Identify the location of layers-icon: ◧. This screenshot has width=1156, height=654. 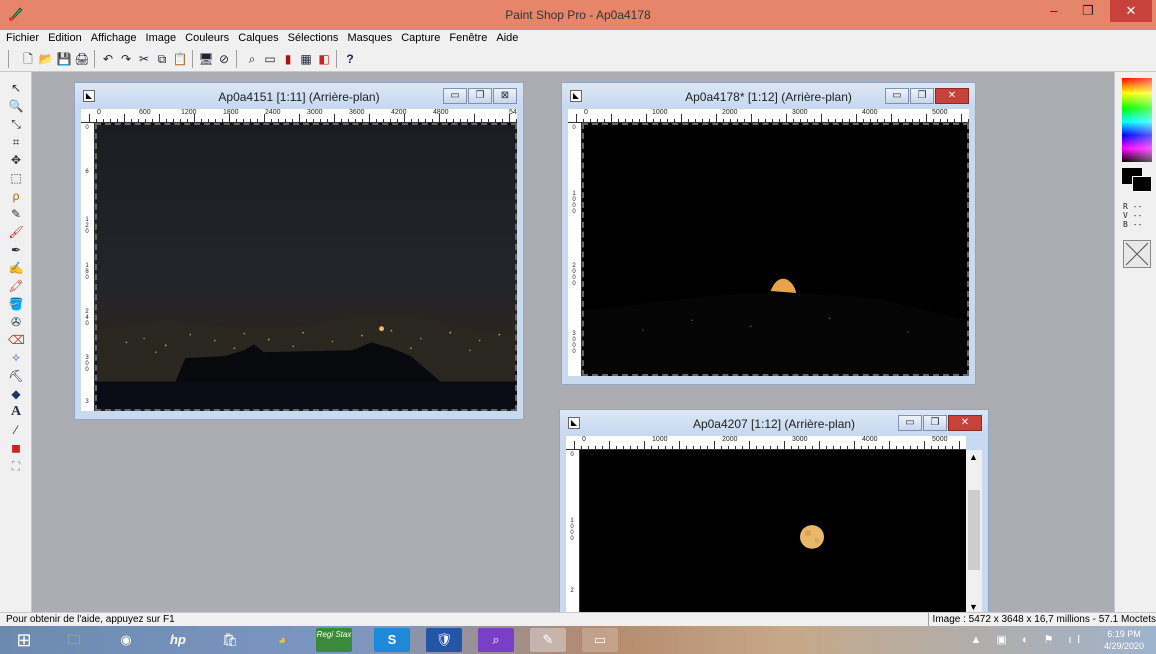
(324, 59).